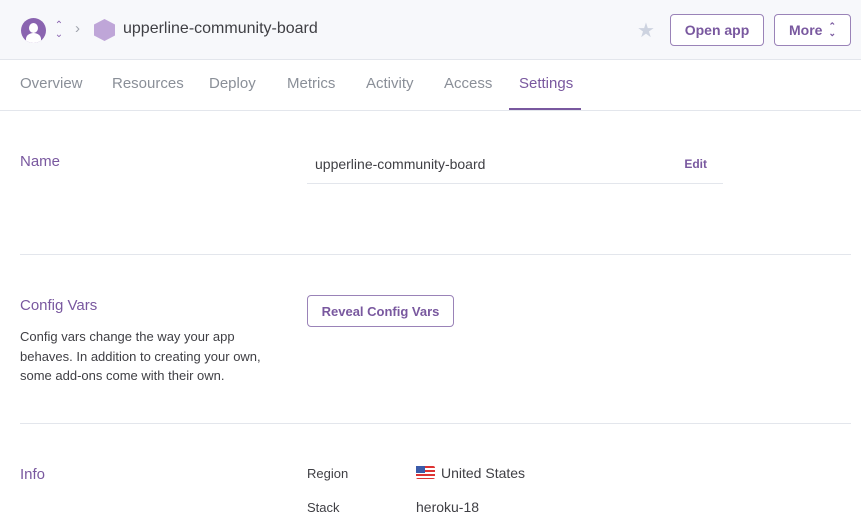 Image resolution: width=861 pixels, height=527 pixels. Describe the element at coordinates (77, 28) in the screenshot. I see `breadcrumb-chevron-icon: ›` at that location.